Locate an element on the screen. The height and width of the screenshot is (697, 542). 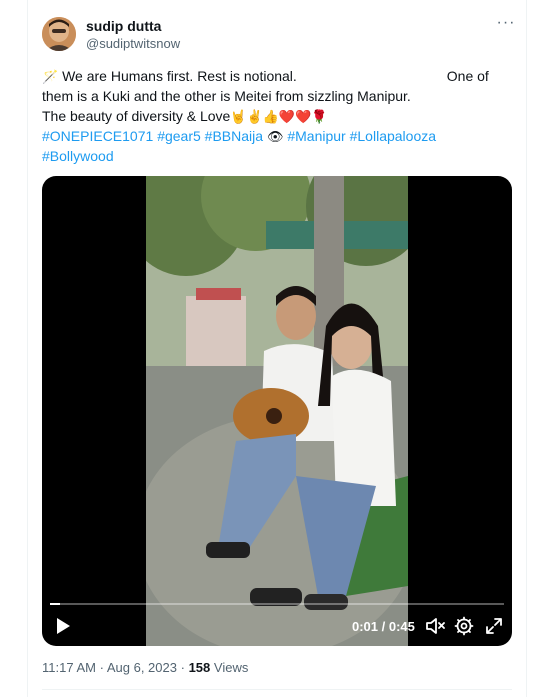
divider is located at coordinates (277, 689).